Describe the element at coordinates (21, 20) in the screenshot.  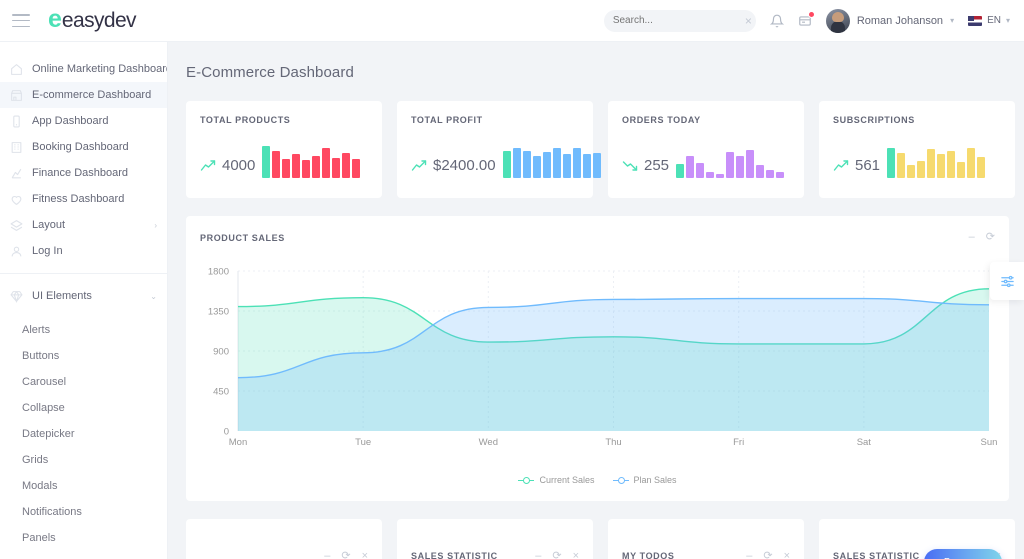
I see `menu-toggle-icon` at that location.